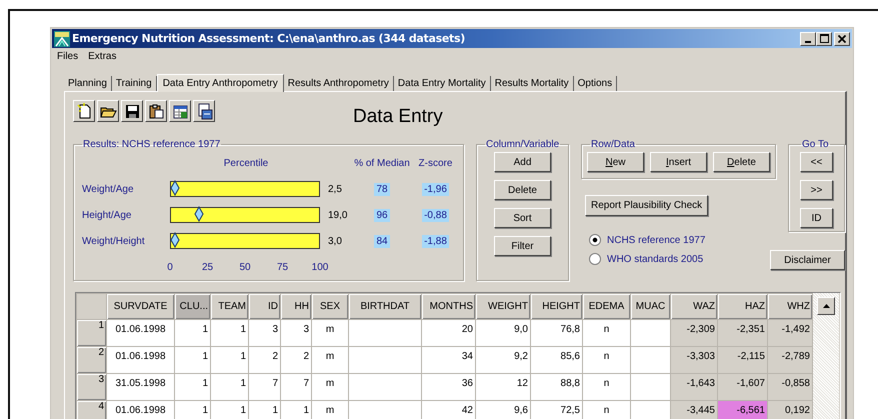  I want to click on column-header: MUAC, so click(650, 307).